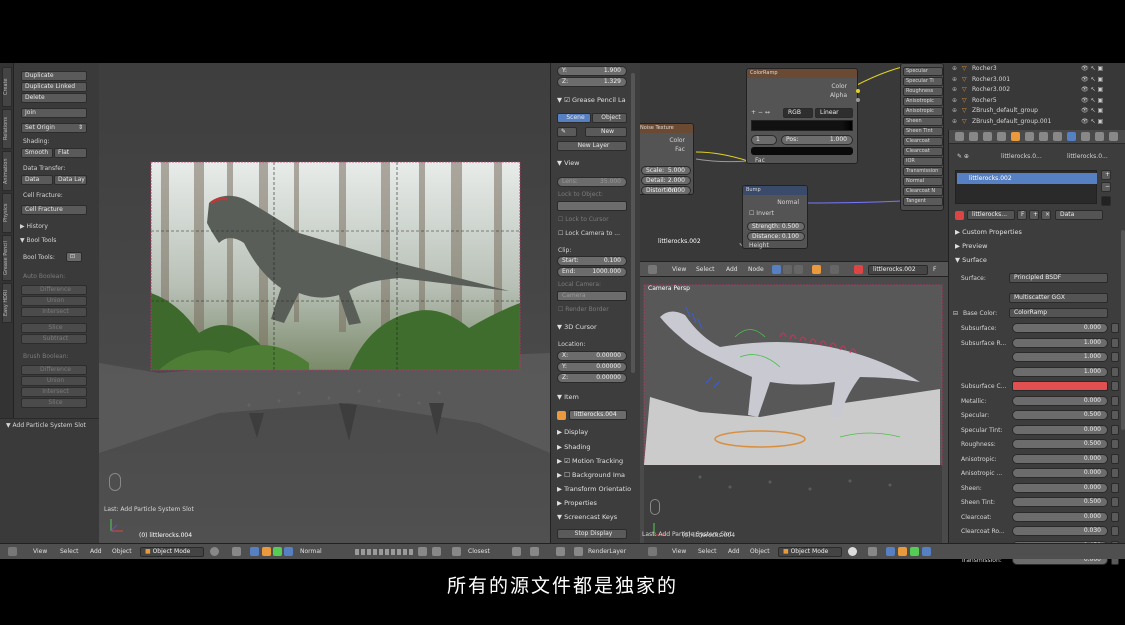 This screenshot has width=1125, height=625. What do you see at coordinates (776, 269) in the screenshot?
I see `shader-icon` at bounding box center [776, 269].